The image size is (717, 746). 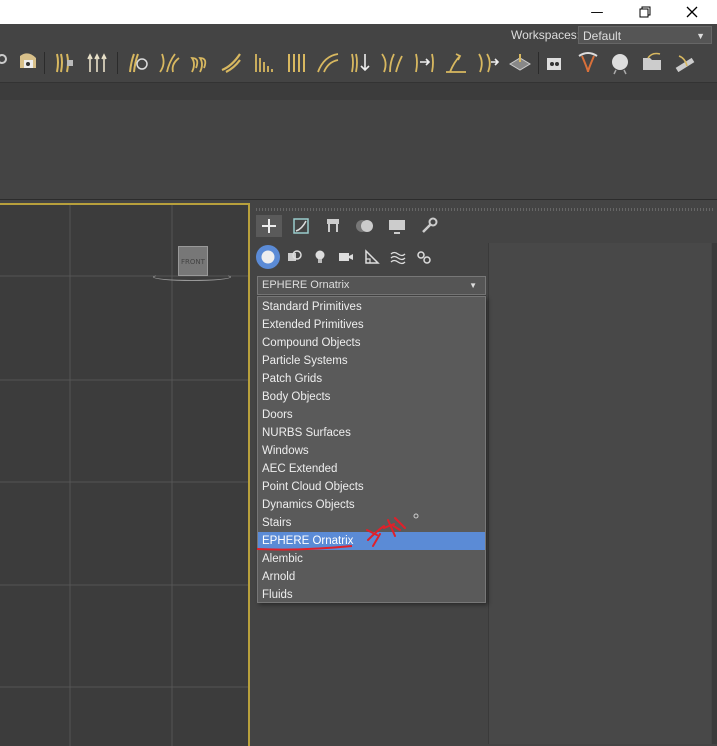 What do you see at coordinates (97, 62) in the screenshot?
I see `guides-up-icon` at bounding box center [97, 62].